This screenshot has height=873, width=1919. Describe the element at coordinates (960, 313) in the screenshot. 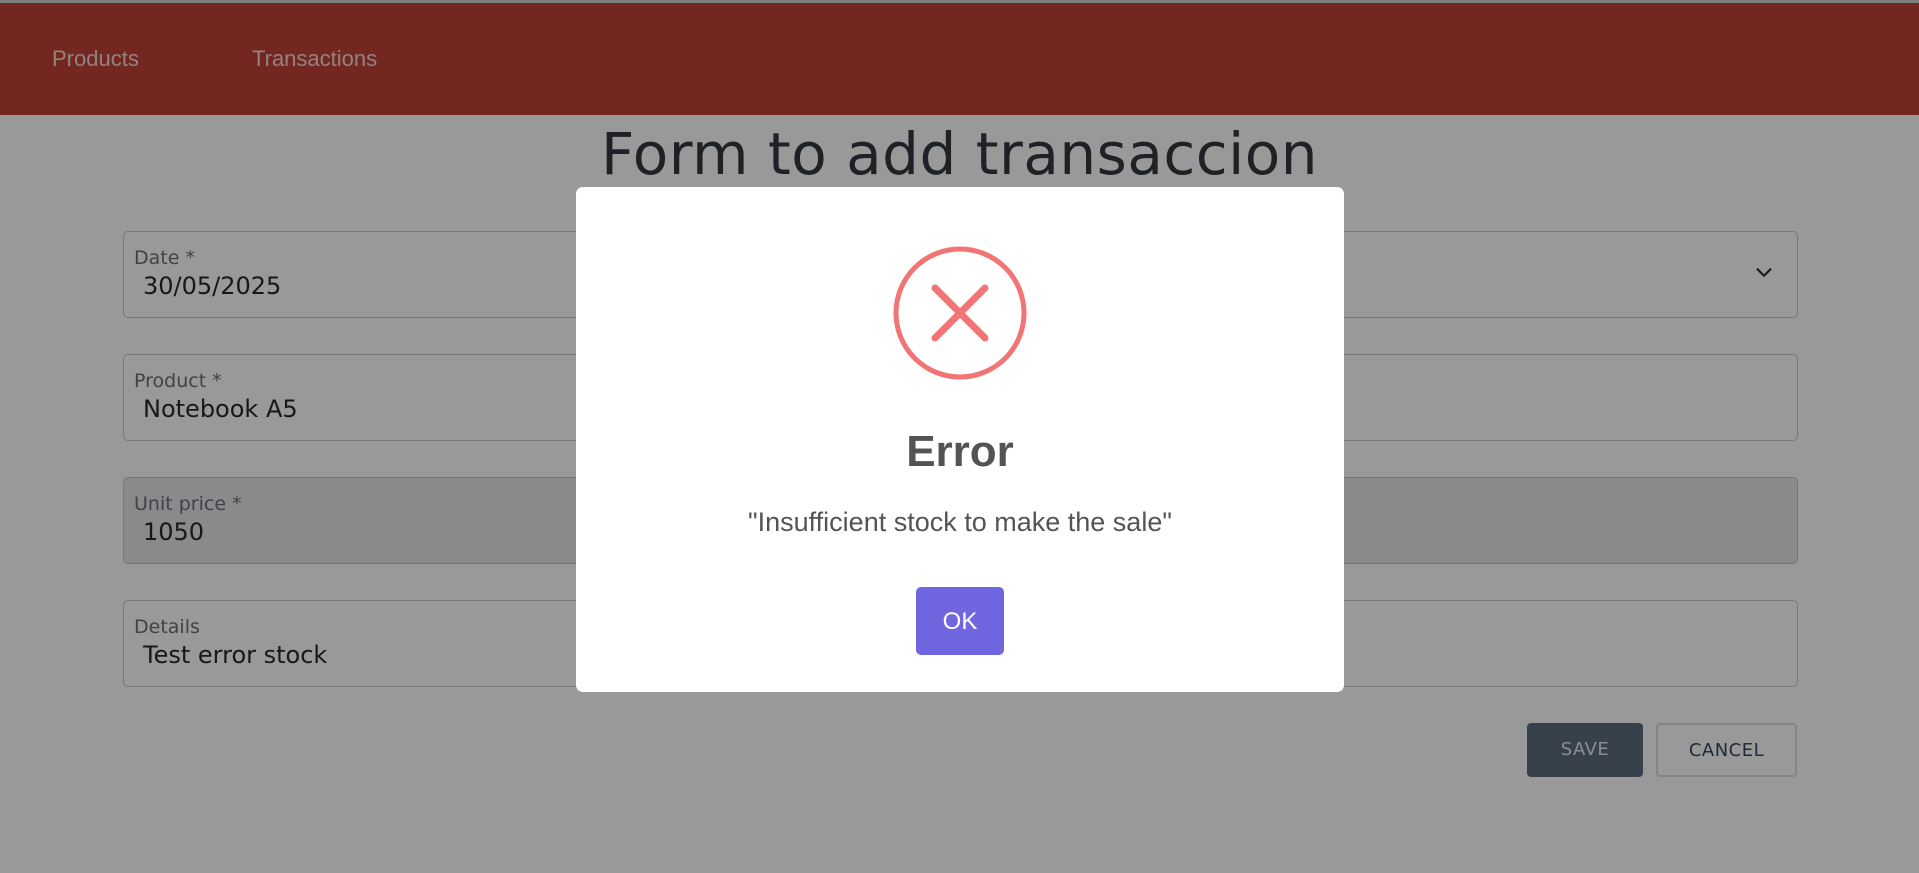

I see `error-x-circle-icon` at that location.